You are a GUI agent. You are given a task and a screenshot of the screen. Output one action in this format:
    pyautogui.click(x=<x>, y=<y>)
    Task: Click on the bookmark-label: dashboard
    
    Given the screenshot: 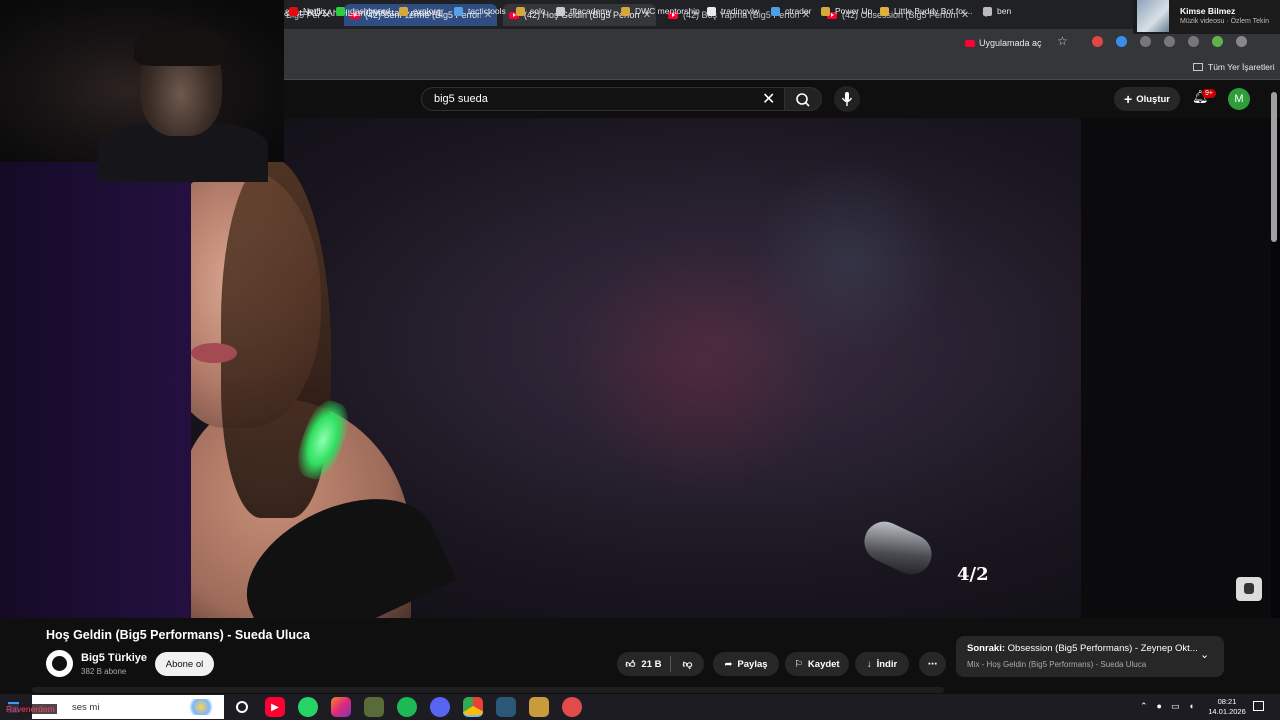 What is the action you would take?
    pyautogui.click(x=370, y=11)
    